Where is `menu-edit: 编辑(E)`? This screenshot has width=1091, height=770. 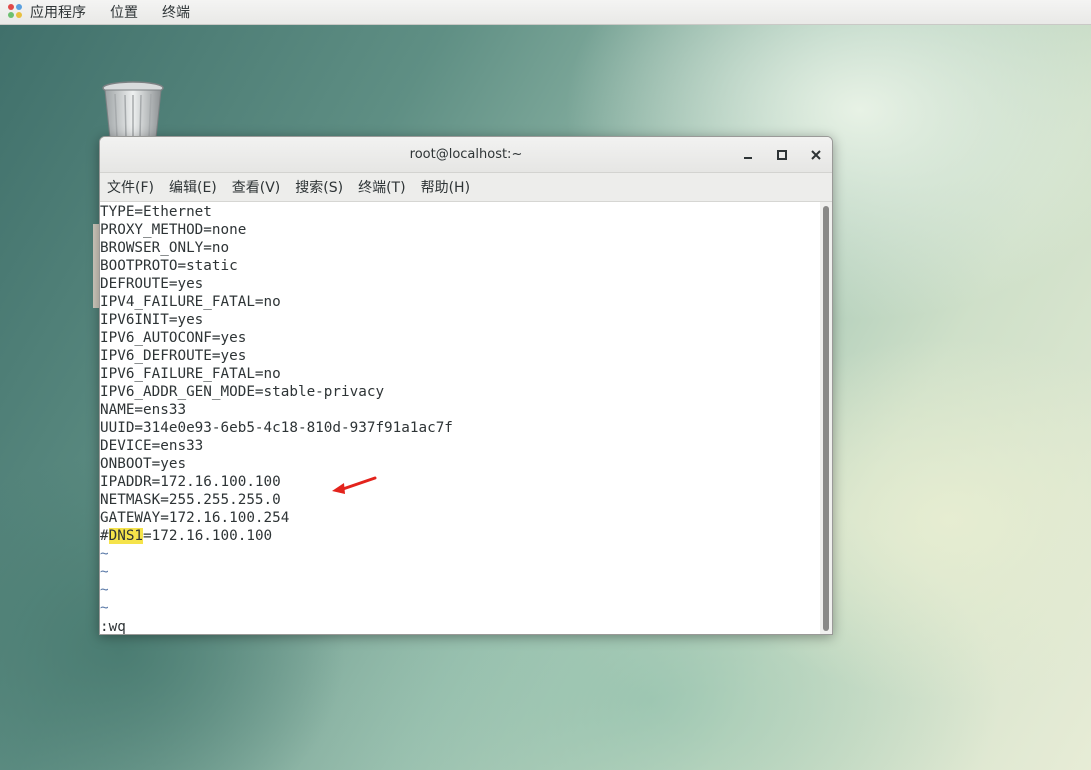 menu-edit: 编辑(E) is located at coordinates (193, 187).